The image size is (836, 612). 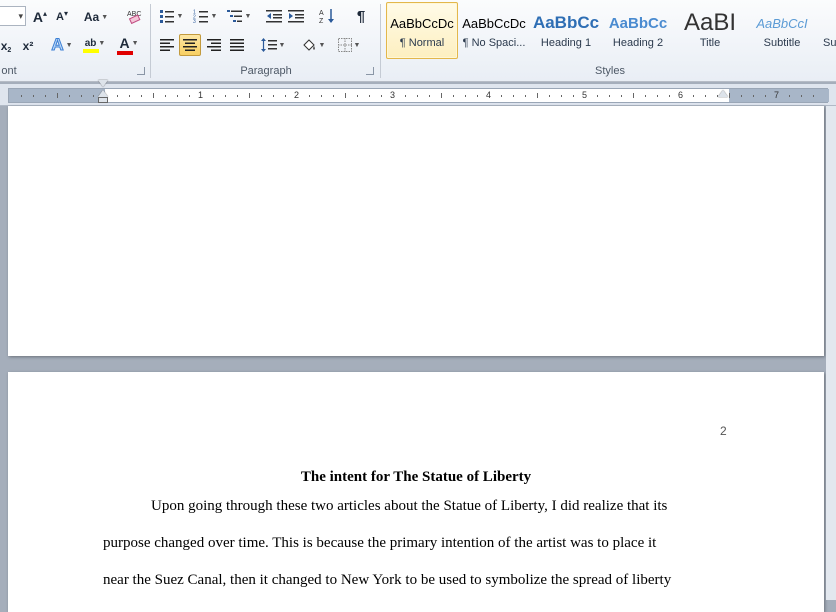 I want to click on align-right-icon, so click(x=214, y=45).